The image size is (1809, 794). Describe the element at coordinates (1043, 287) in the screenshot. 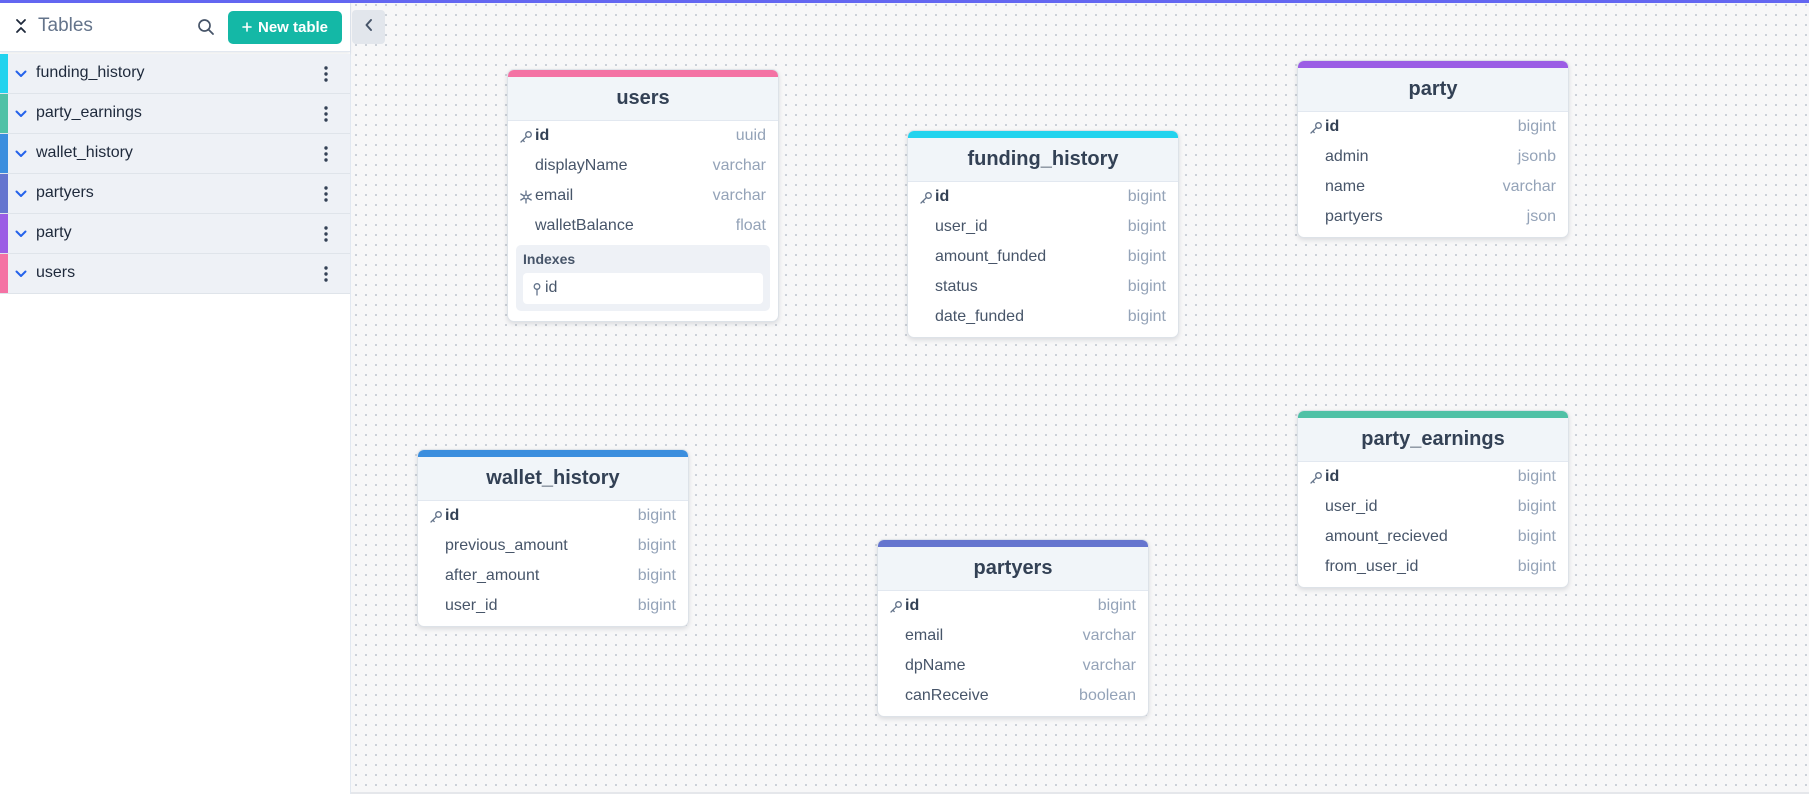

I see `field-row: status bigint` at that location.